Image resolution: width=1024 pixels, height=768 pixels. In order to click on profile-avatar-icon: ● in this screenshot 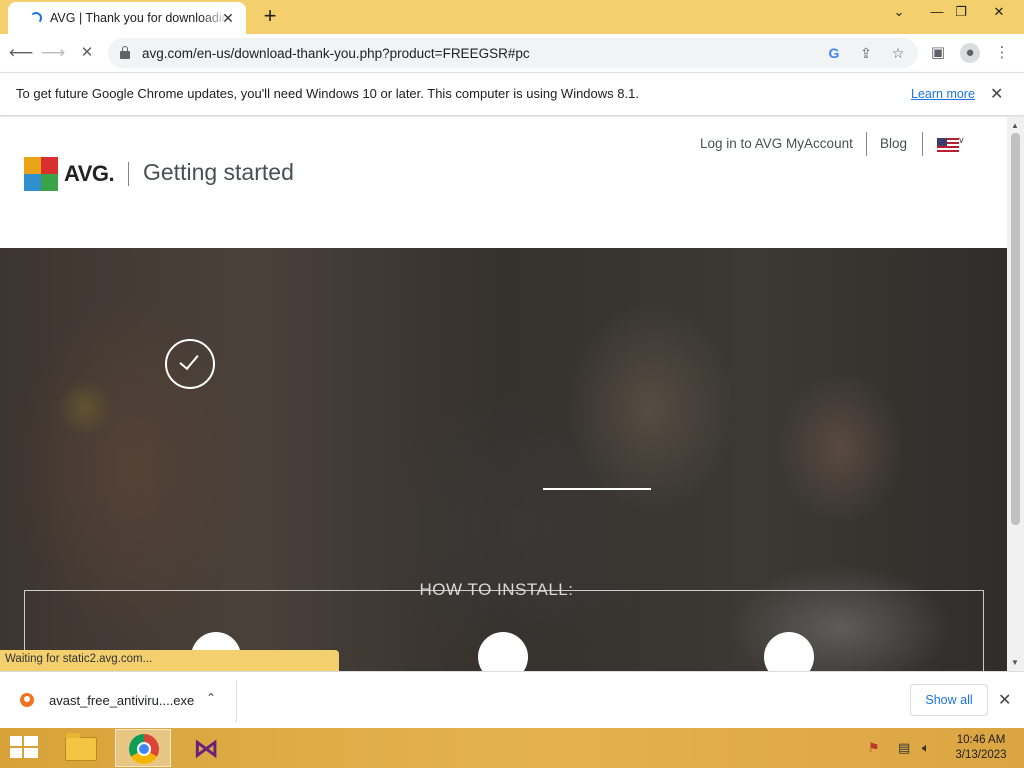, I will do `click(970, 53)`.